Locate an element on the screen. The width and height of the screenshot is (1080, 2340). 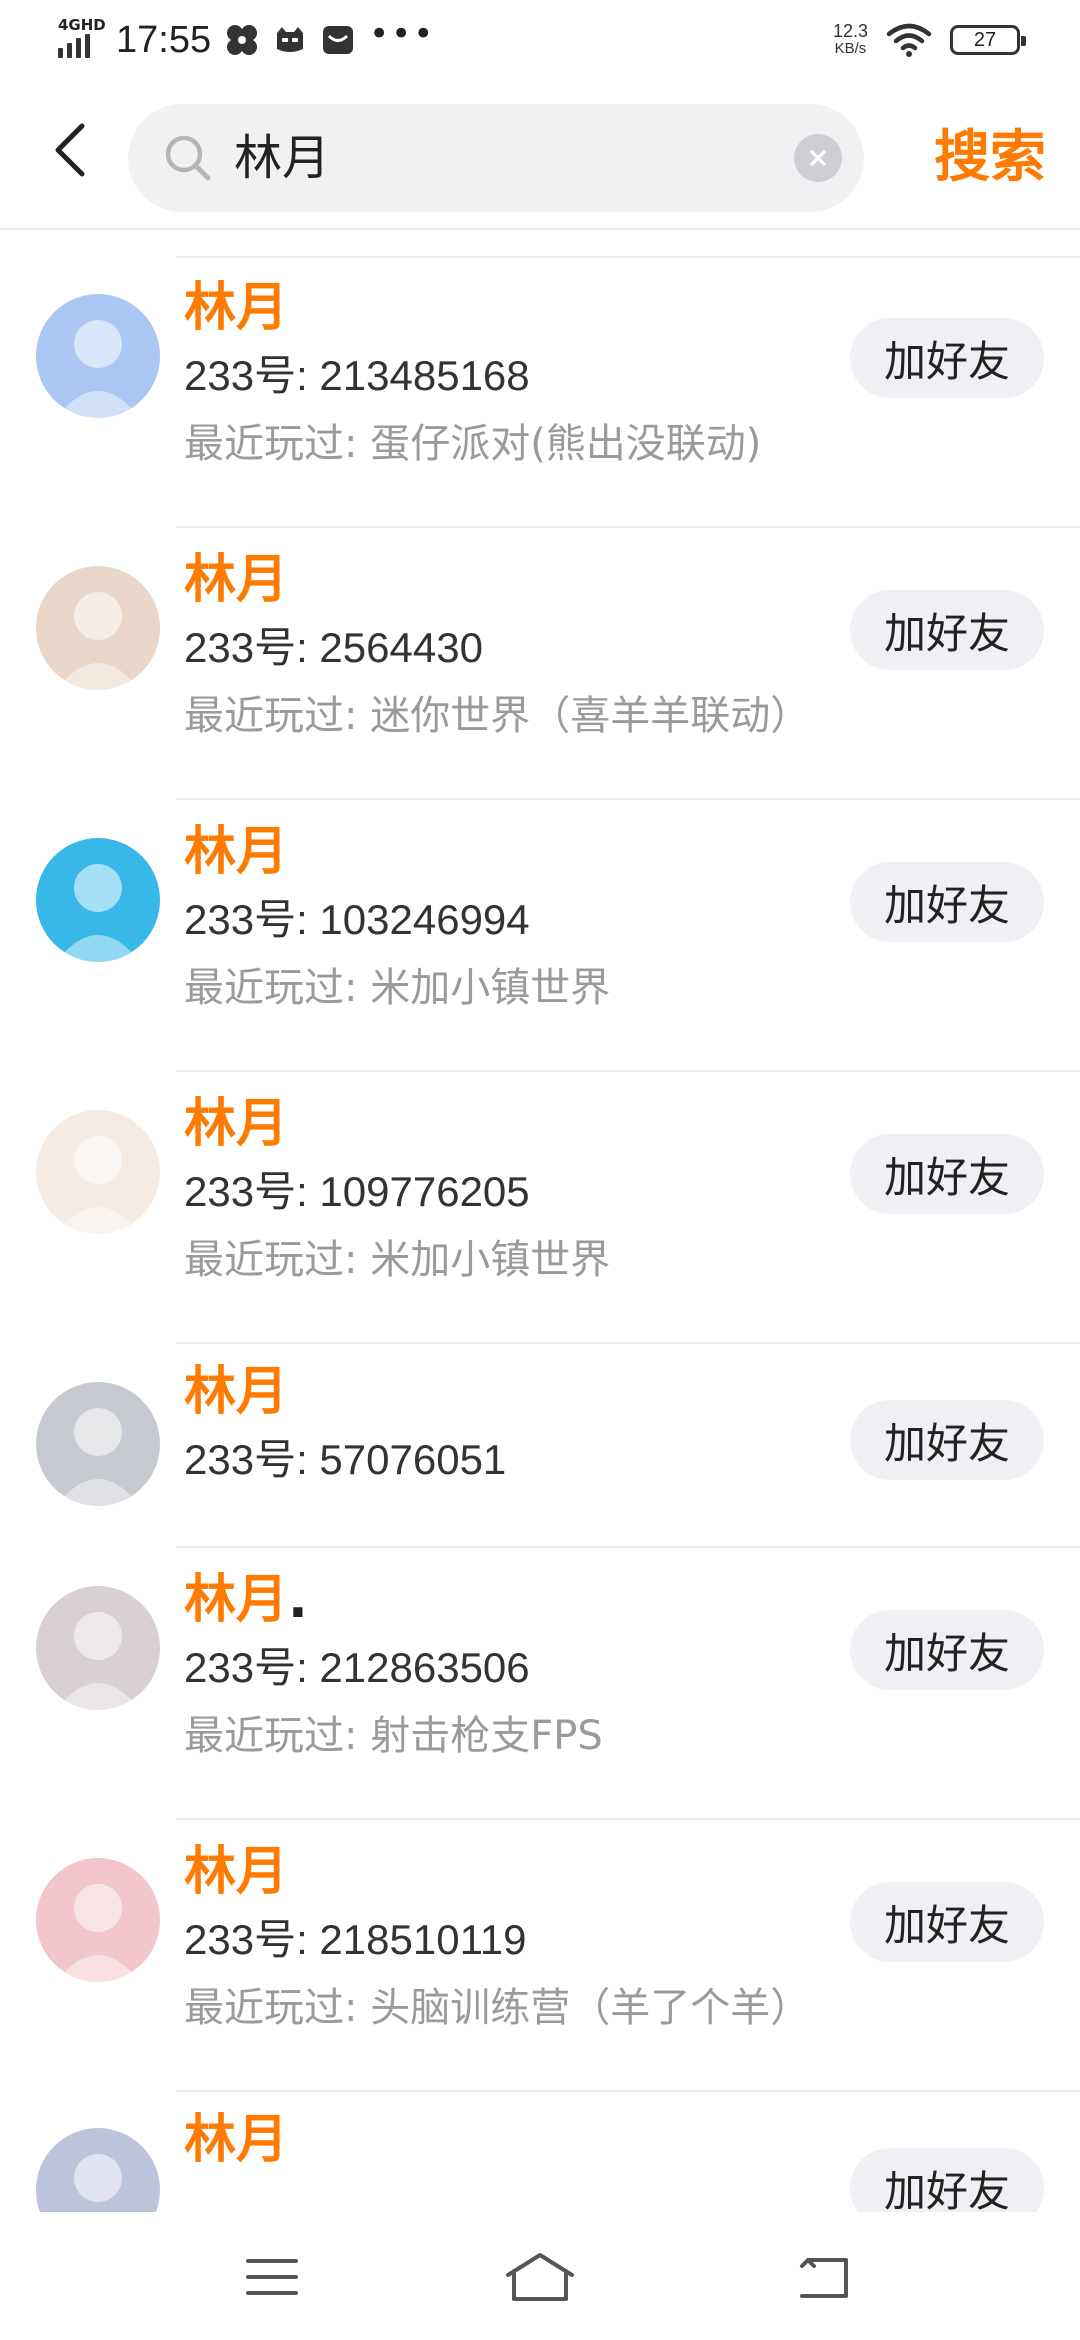
home-button is located at coordinates (540, 2277).